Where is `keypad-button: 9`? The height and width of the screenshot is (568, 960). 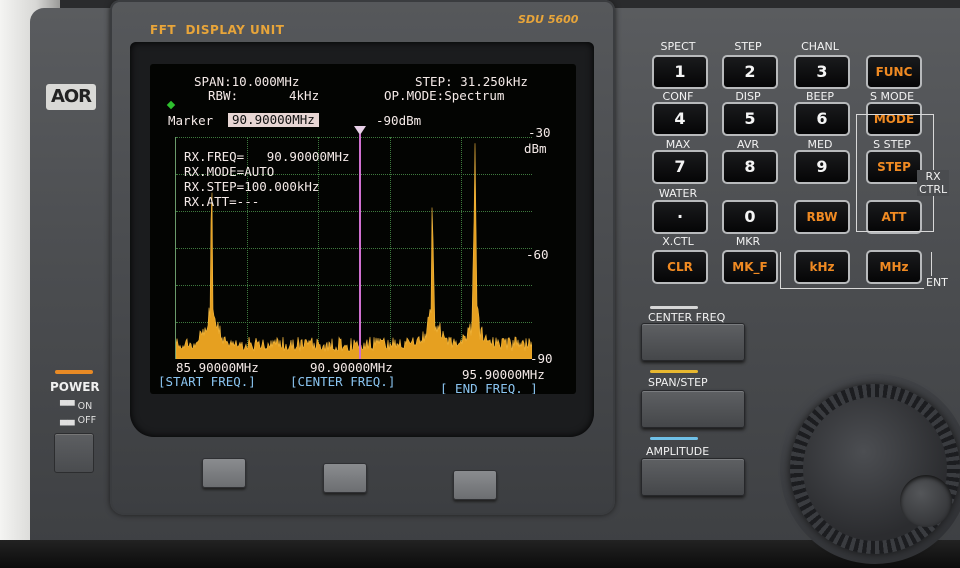
keypad-button: 9 is located at coordinates (822, 167).